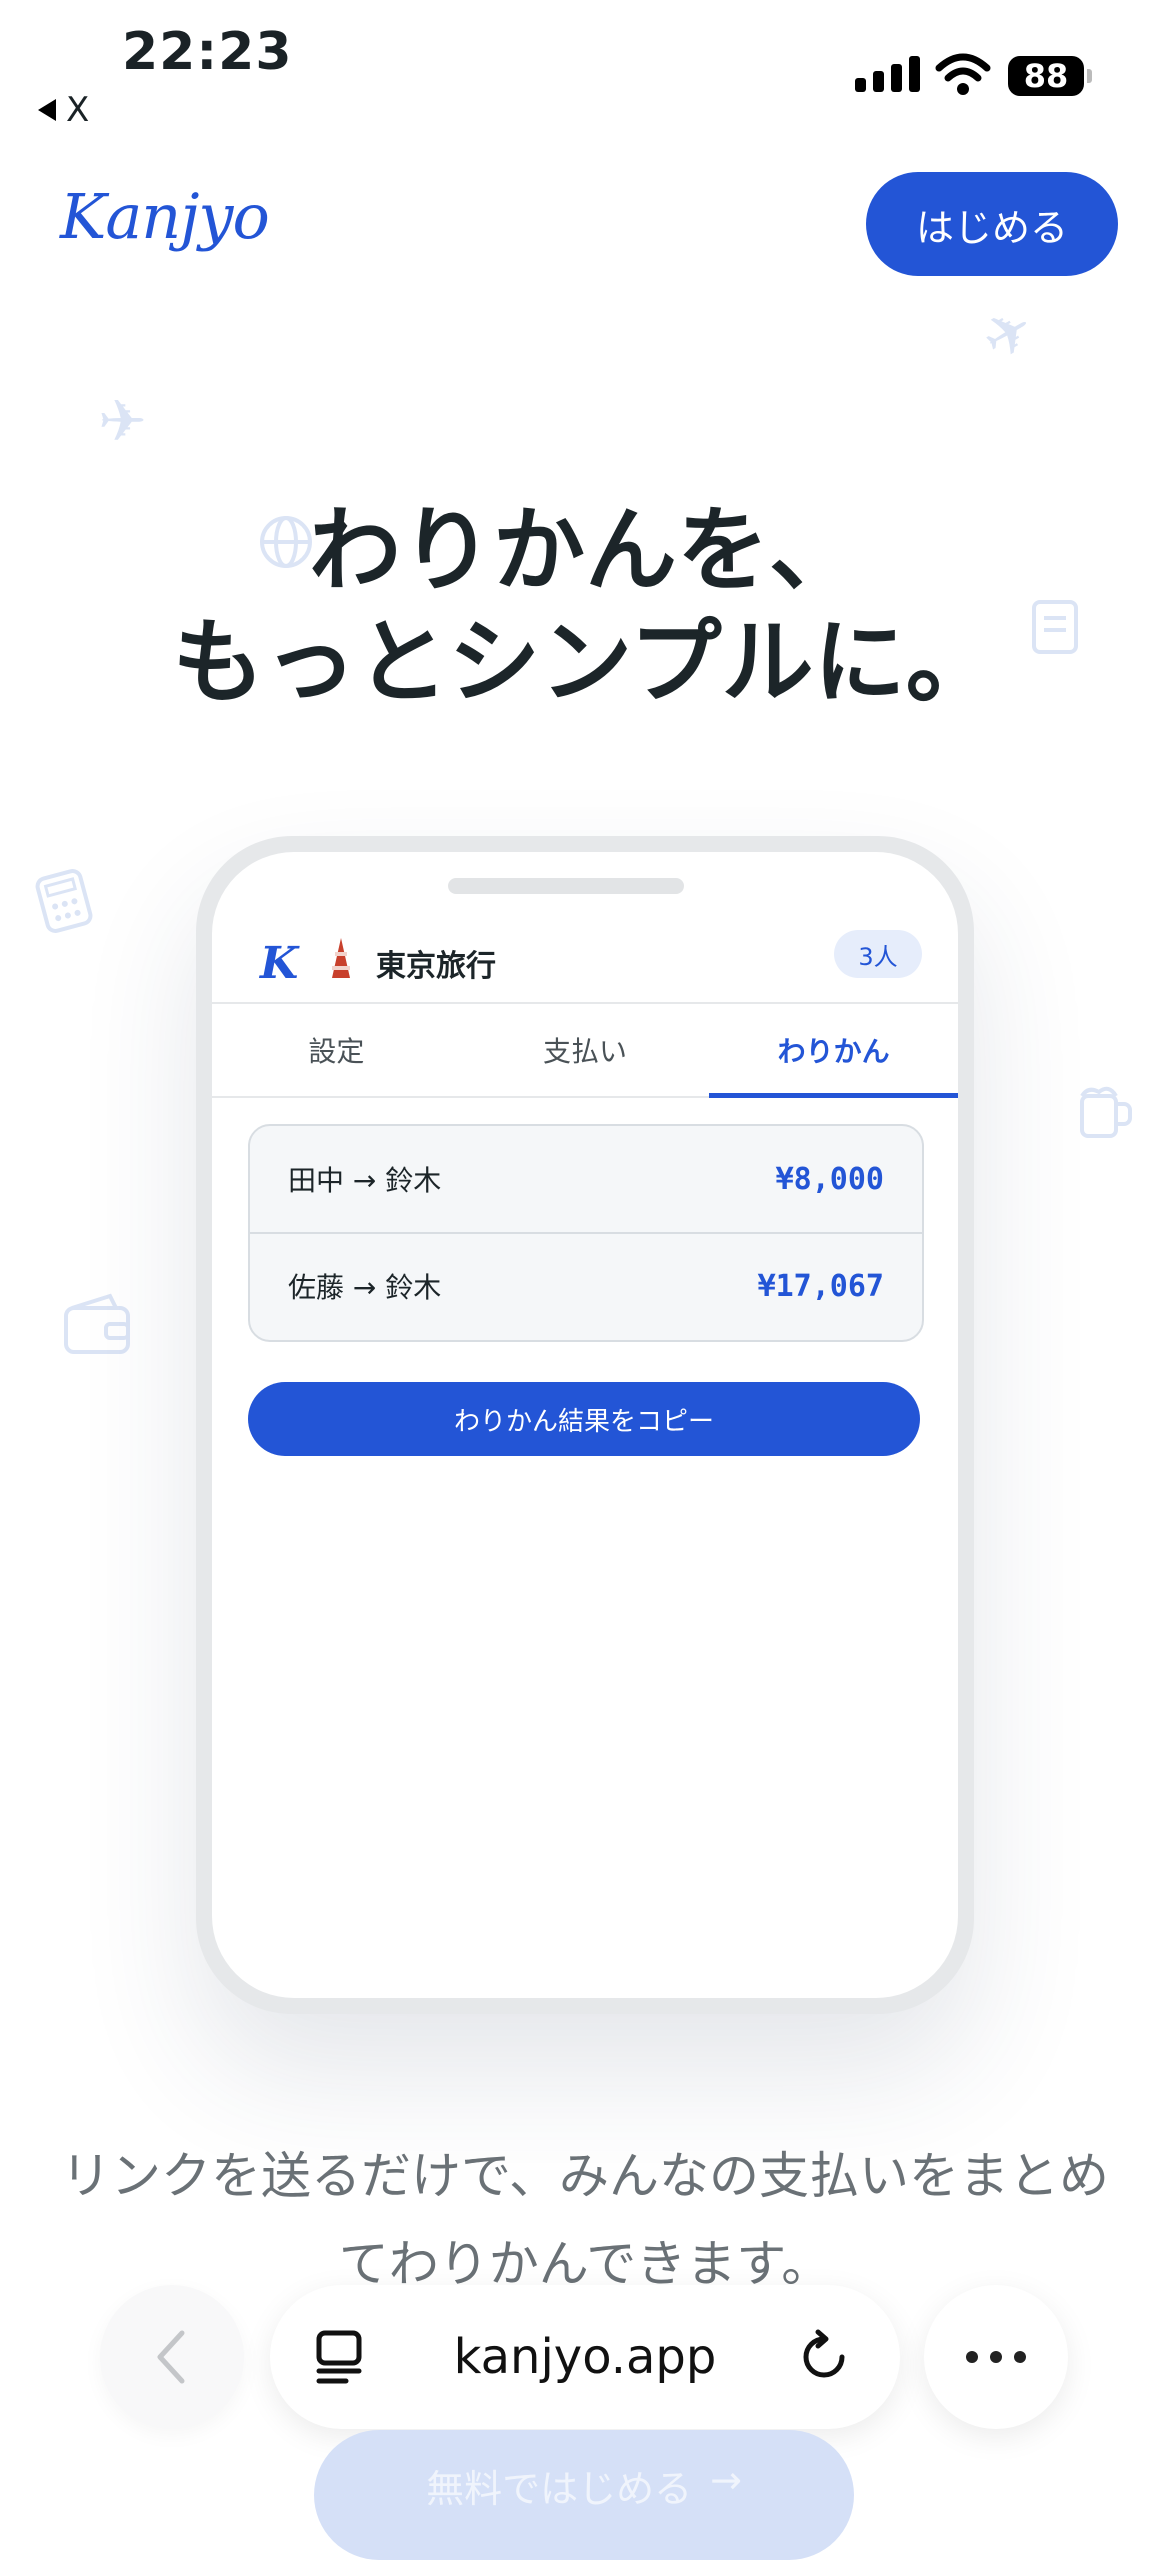  I want to click on calculator-icon, so click(64, 905).